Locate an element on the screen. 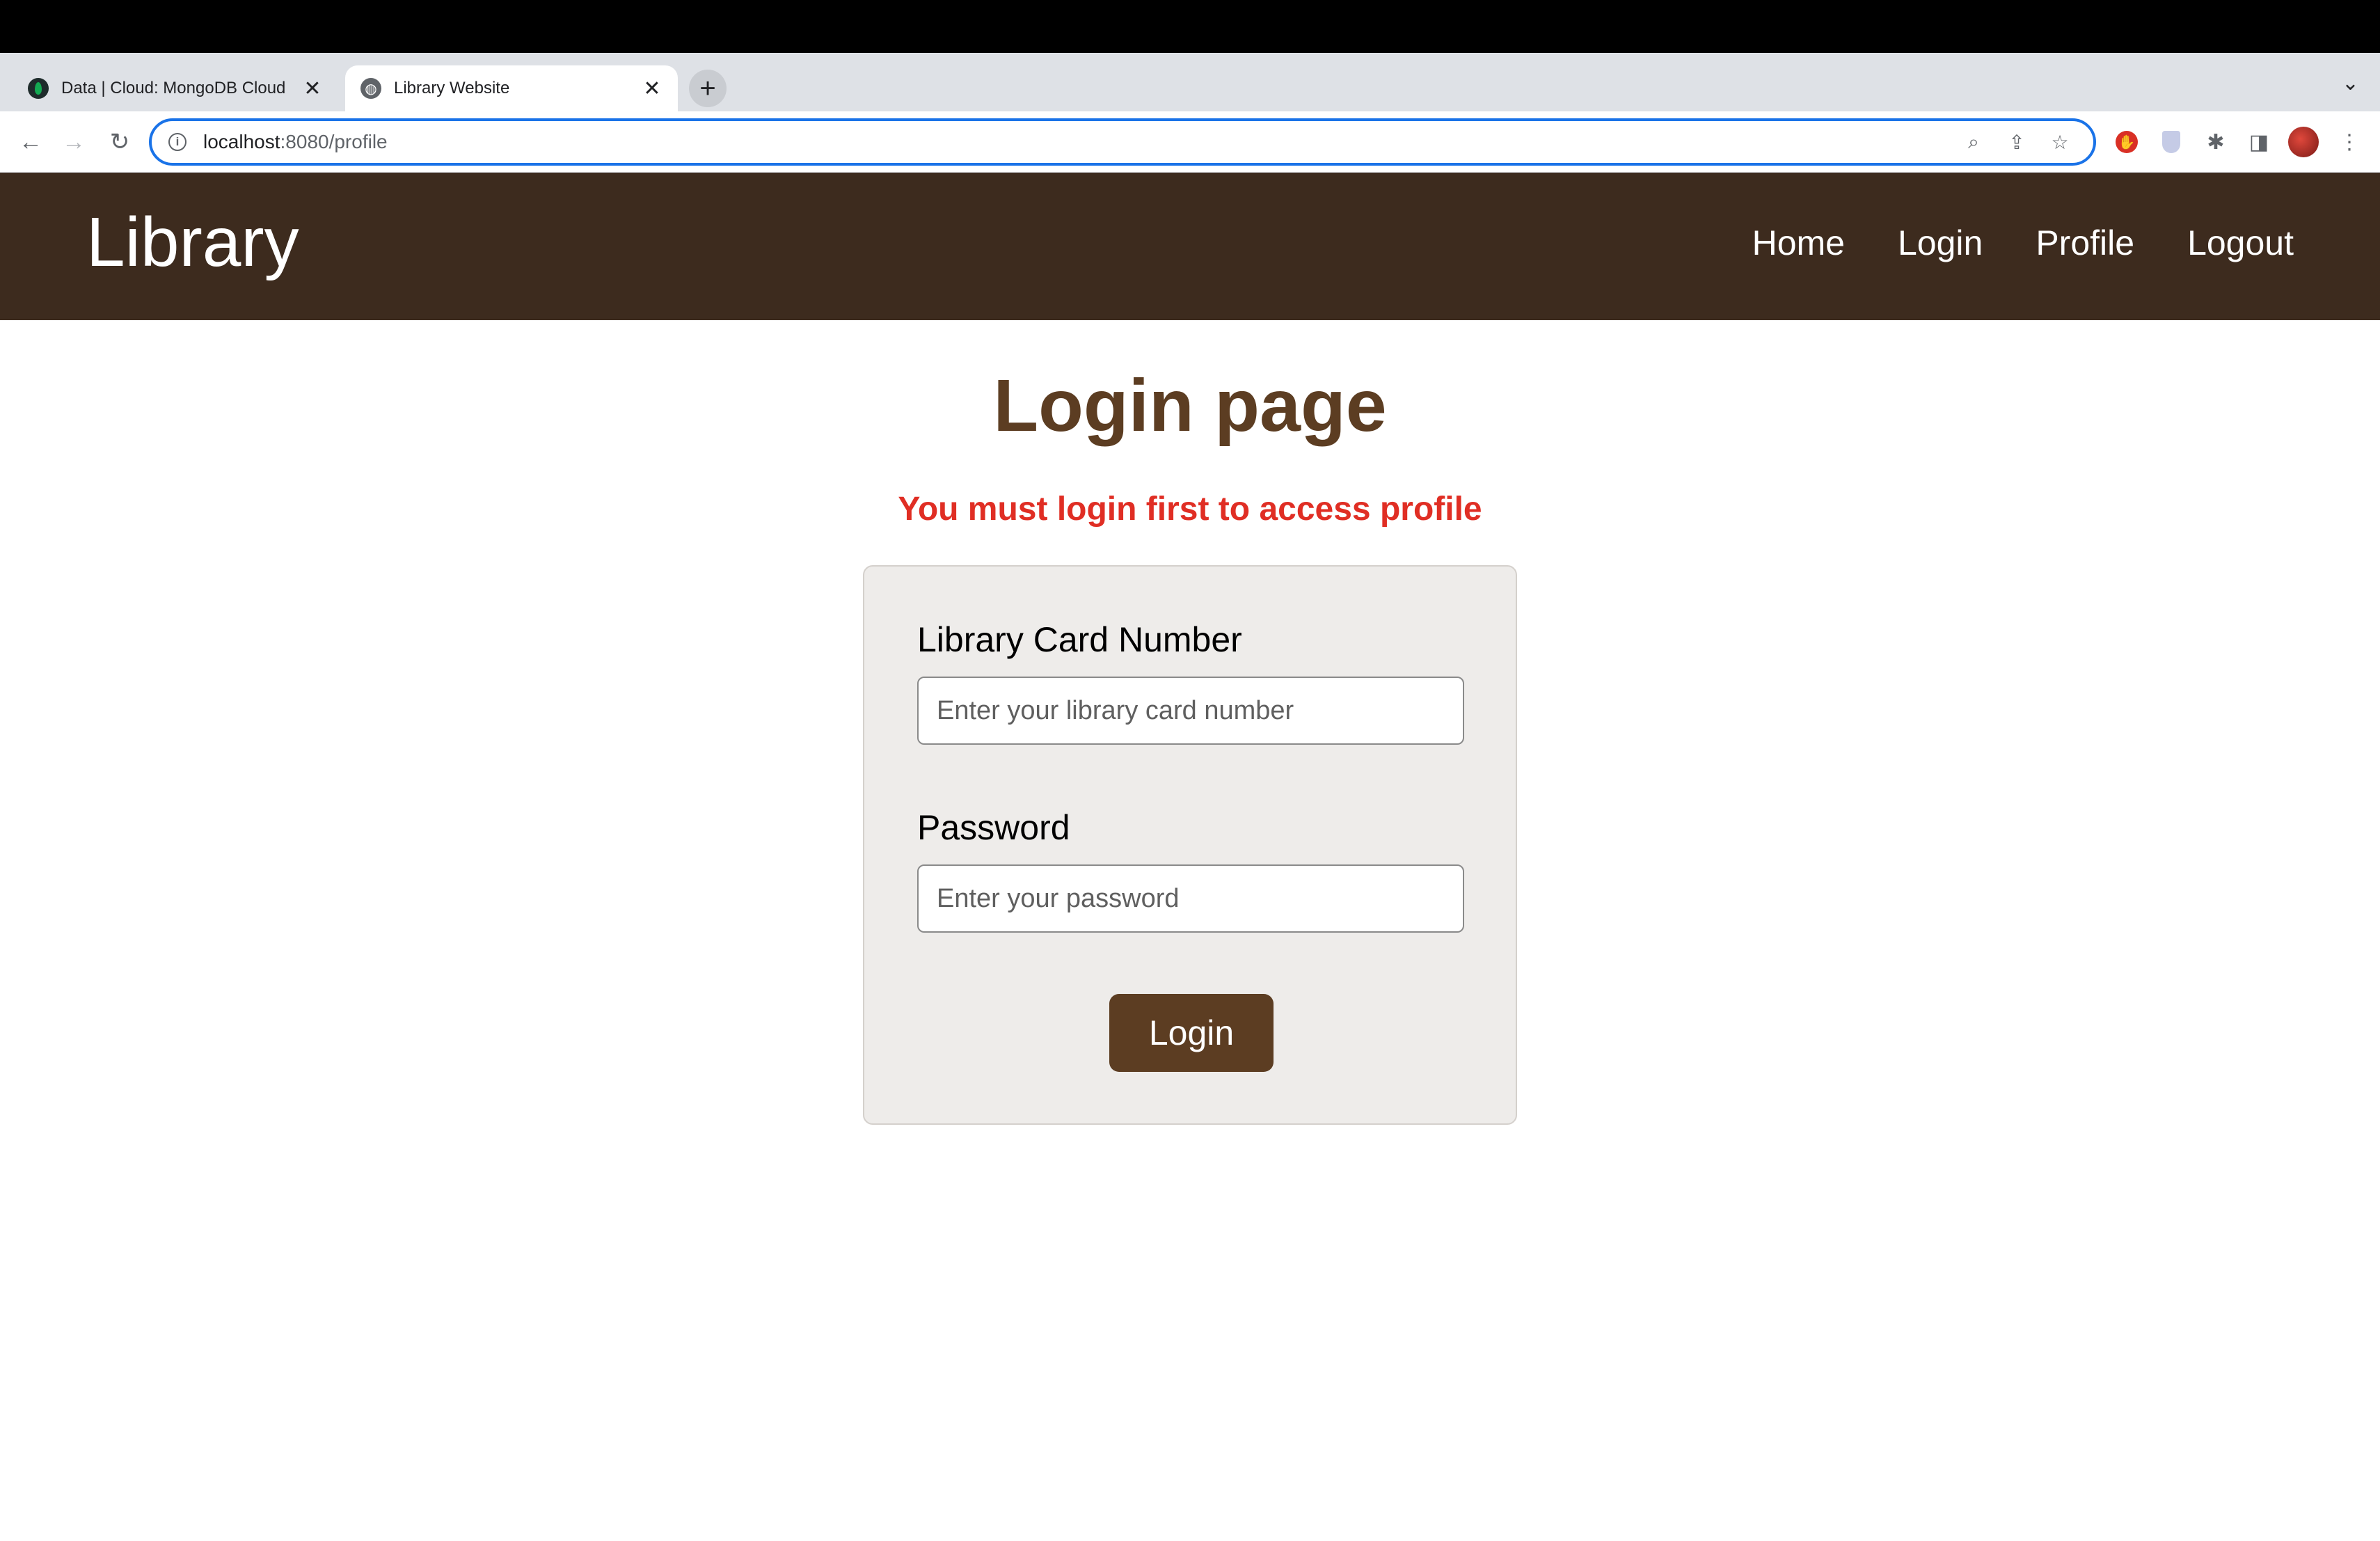 The width and height of the screenshot is (2380, 1541). card-number-label: Library Card Number is located at coordinates (1079, 639).